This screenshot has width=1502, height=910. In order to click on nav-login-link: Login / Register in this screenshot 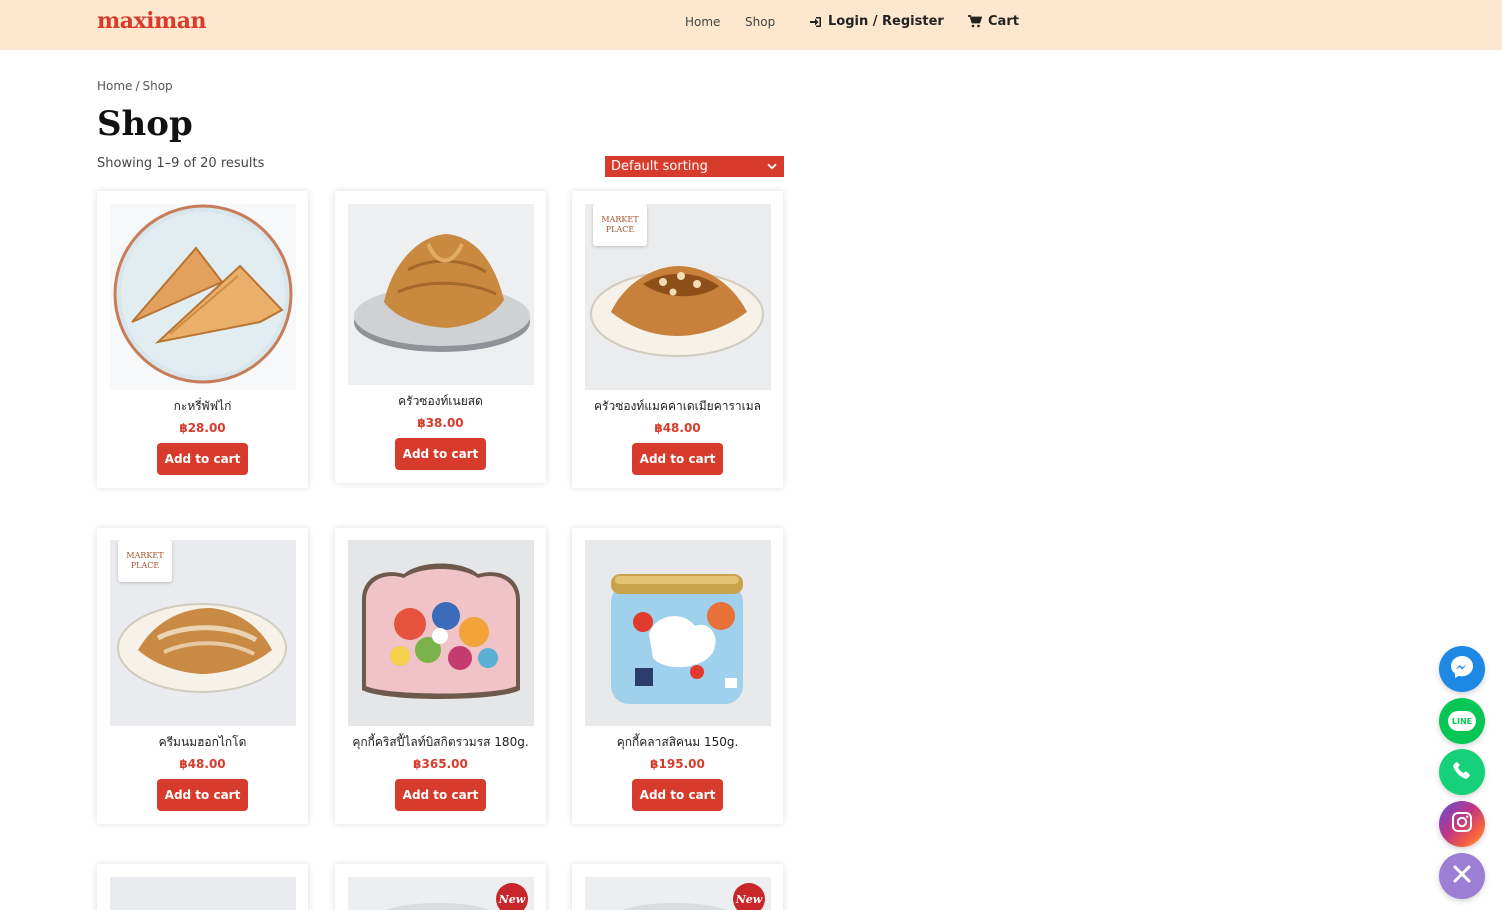, I will do `click(876, 21)`.